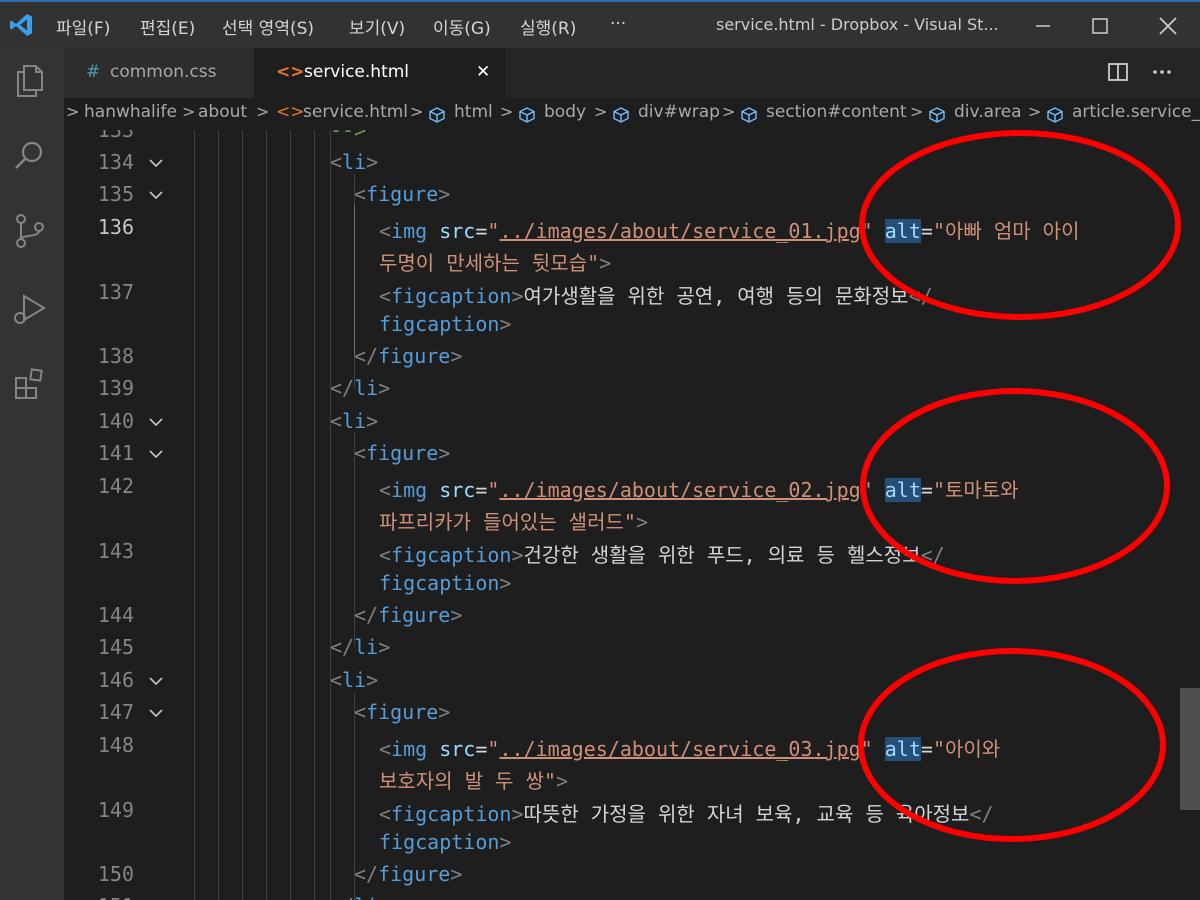  I want to click on breadcrumb-hanwhalife: hanwhalife, so click(130, 112).